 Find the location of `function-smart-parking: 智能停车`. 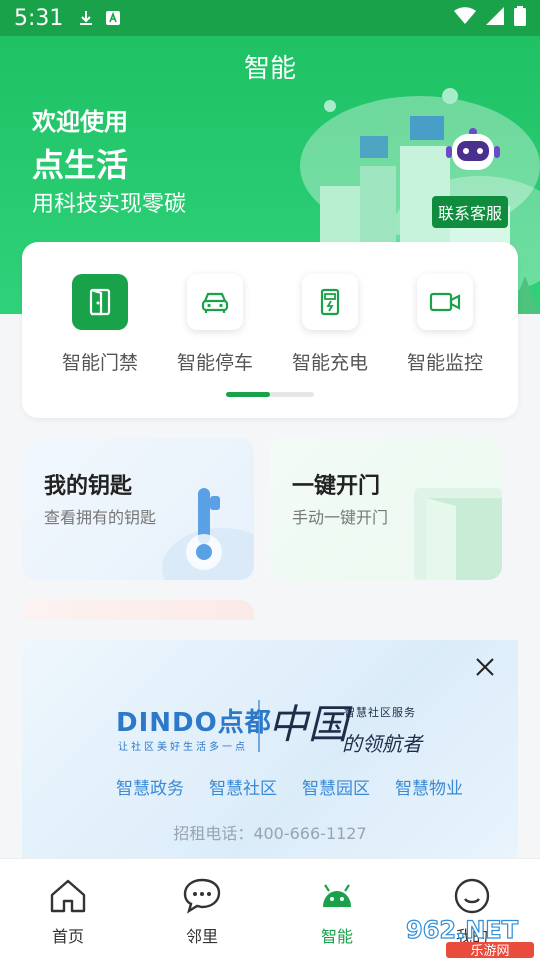

function-smart-parking: 智能停车 is located at coordinates (215, 324).